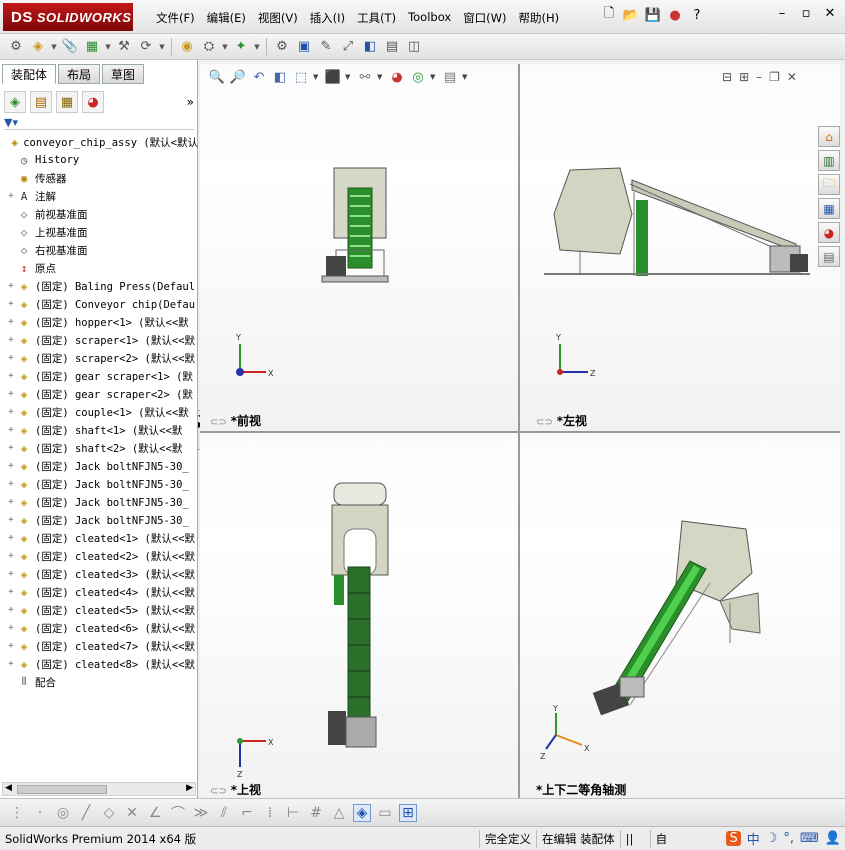  What do you see at coordinates (333, 77) in the screenshot?
I see `display-style-icon: ⬛` at bounding box center [333, 77].